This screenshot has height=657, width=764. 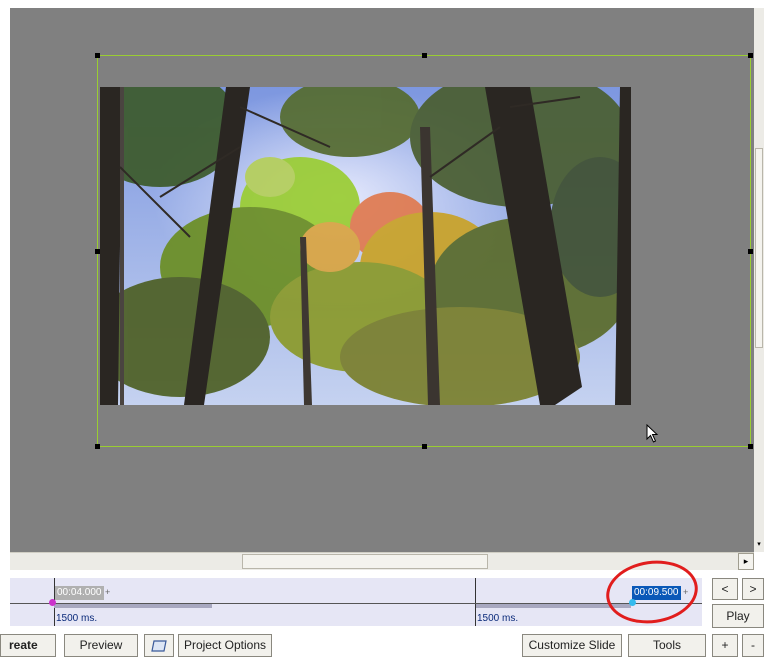 What do you see at coordinates (424, 55) in the screenshot?
I see `resize-handle-top` at bounding box center [424, 55].